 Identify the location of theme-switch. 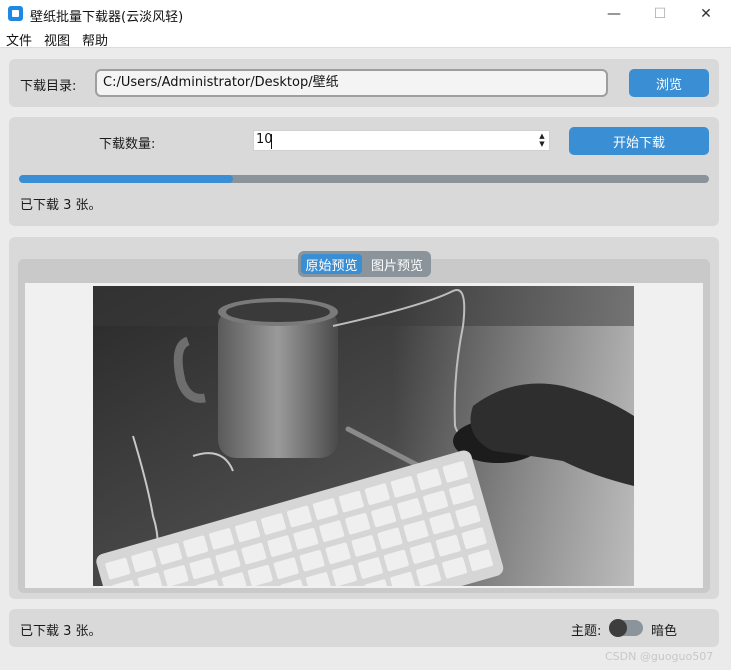
(626, 628).